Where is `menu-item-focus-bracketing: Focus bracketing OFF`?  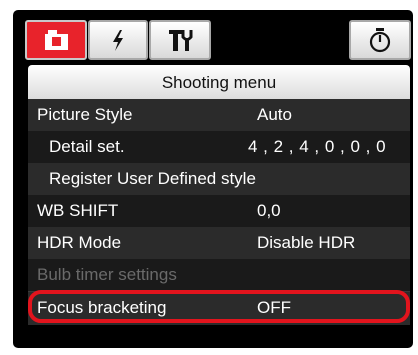 menu-item-focus-bracketing: Focus bracketing OFF is located at coordinates (219, 308).